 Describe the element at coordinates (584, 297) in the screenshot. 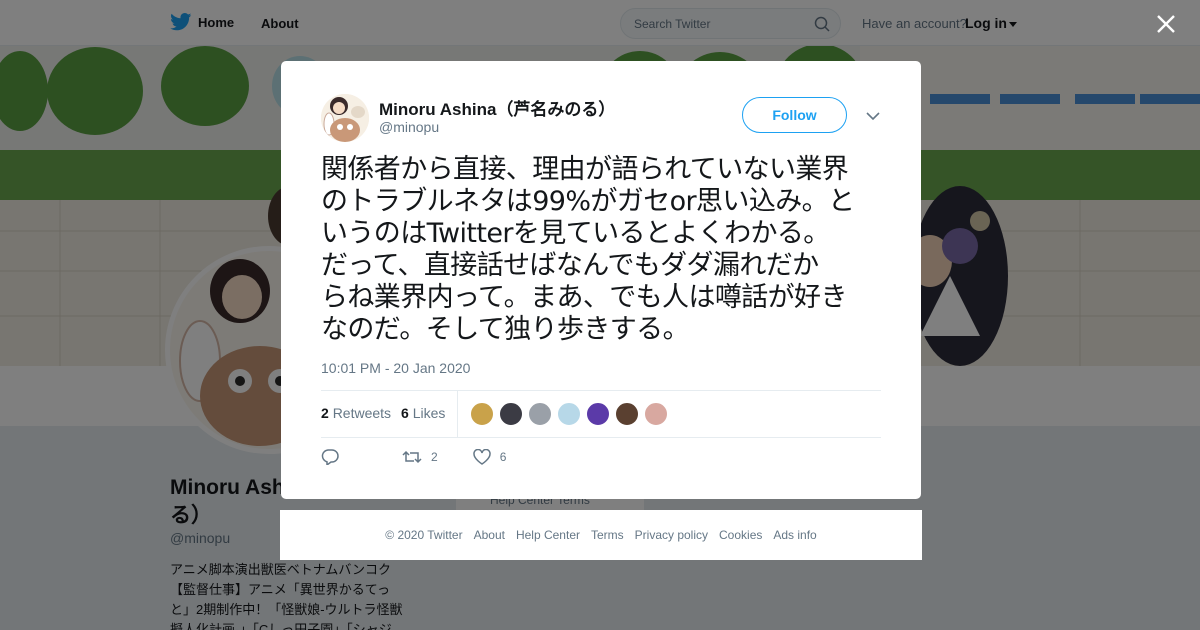

I see `tweet-text-line: らね業界内って。まあ、でも人は噂話が好き` at that location.